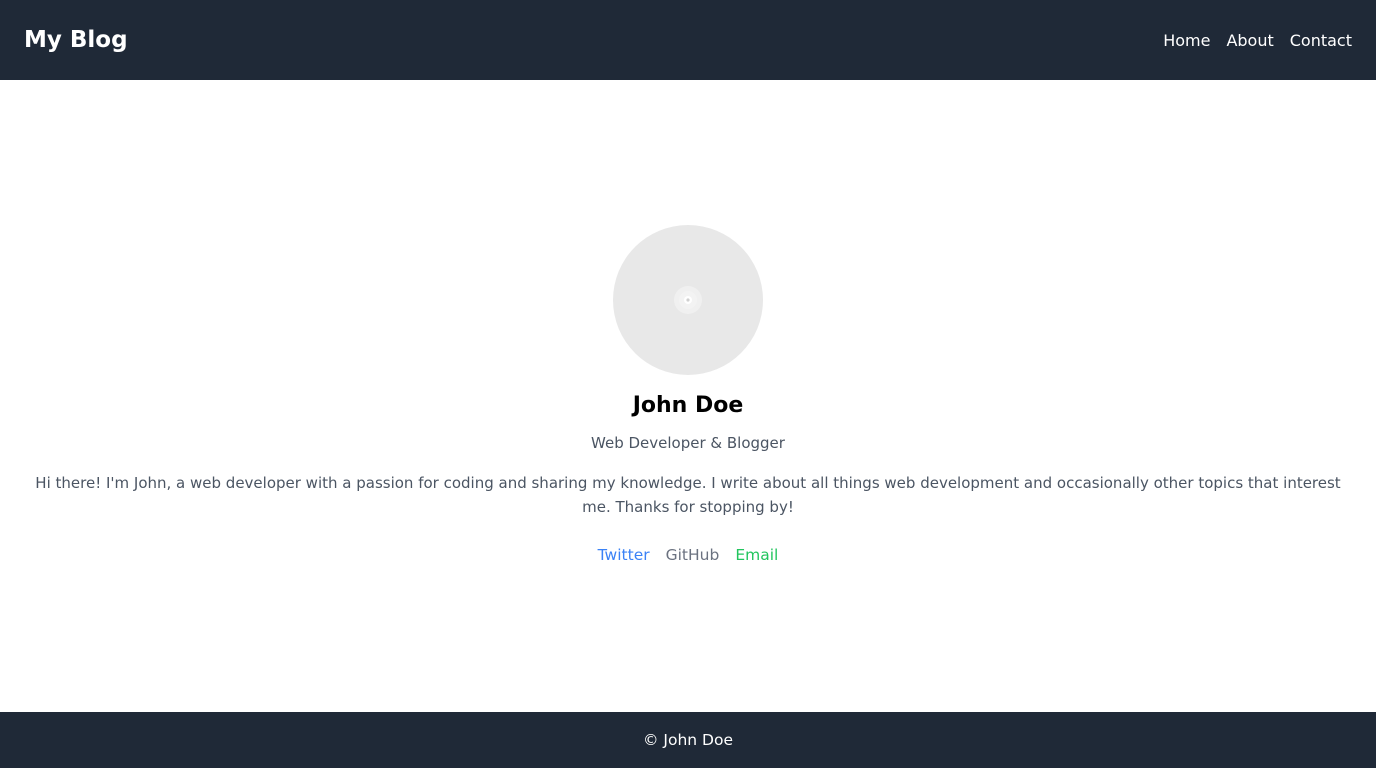 The image size is (1376, 768). What do you see at coordinates (1249, 40) in the screenshot?
I see `nav-link-about: About` at bounding box center [1249, 40].